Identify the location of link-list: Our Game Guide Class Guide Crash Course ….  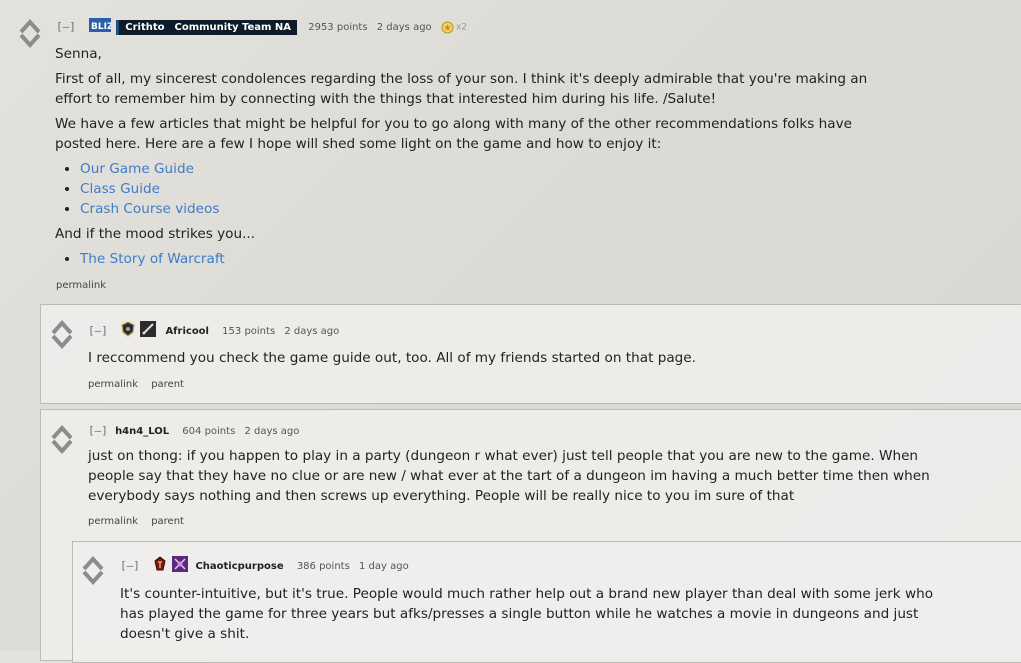
(475, 189).